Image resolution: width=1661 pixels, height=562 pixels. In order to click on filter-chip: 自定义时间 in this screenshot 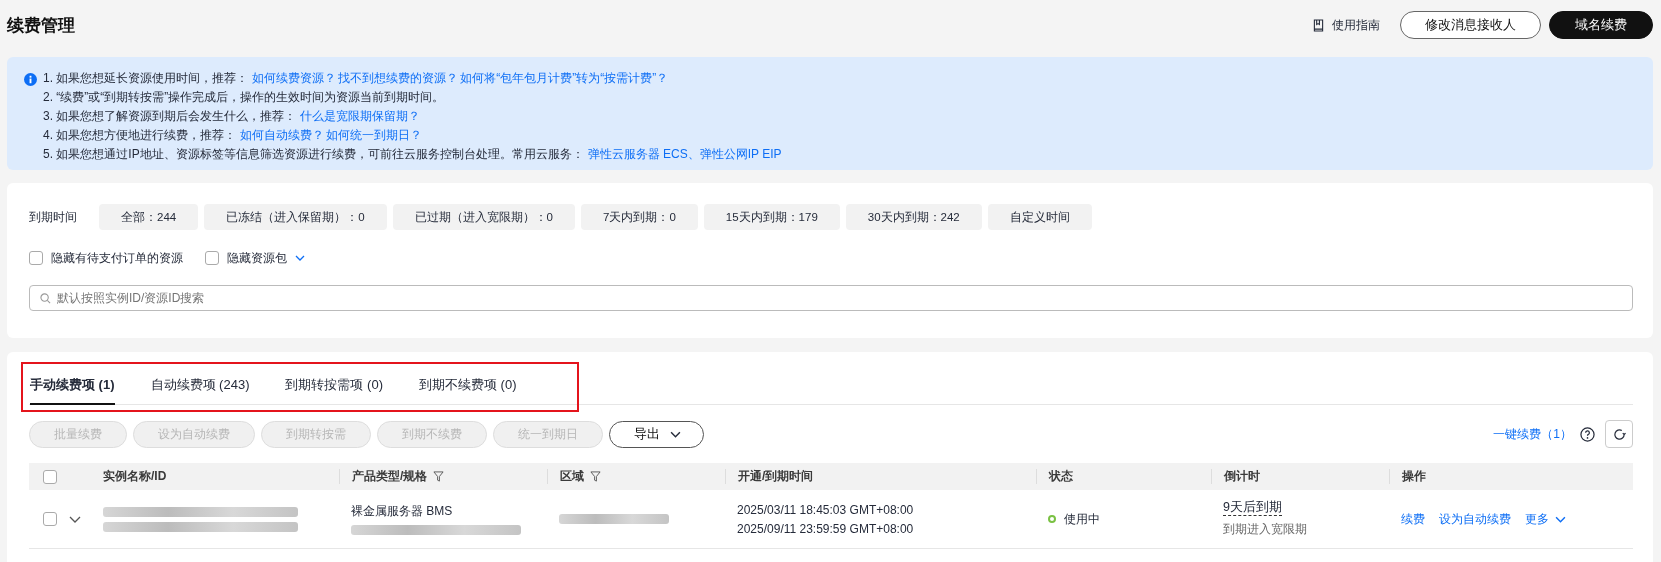, I will do `click(1039, 217)`.